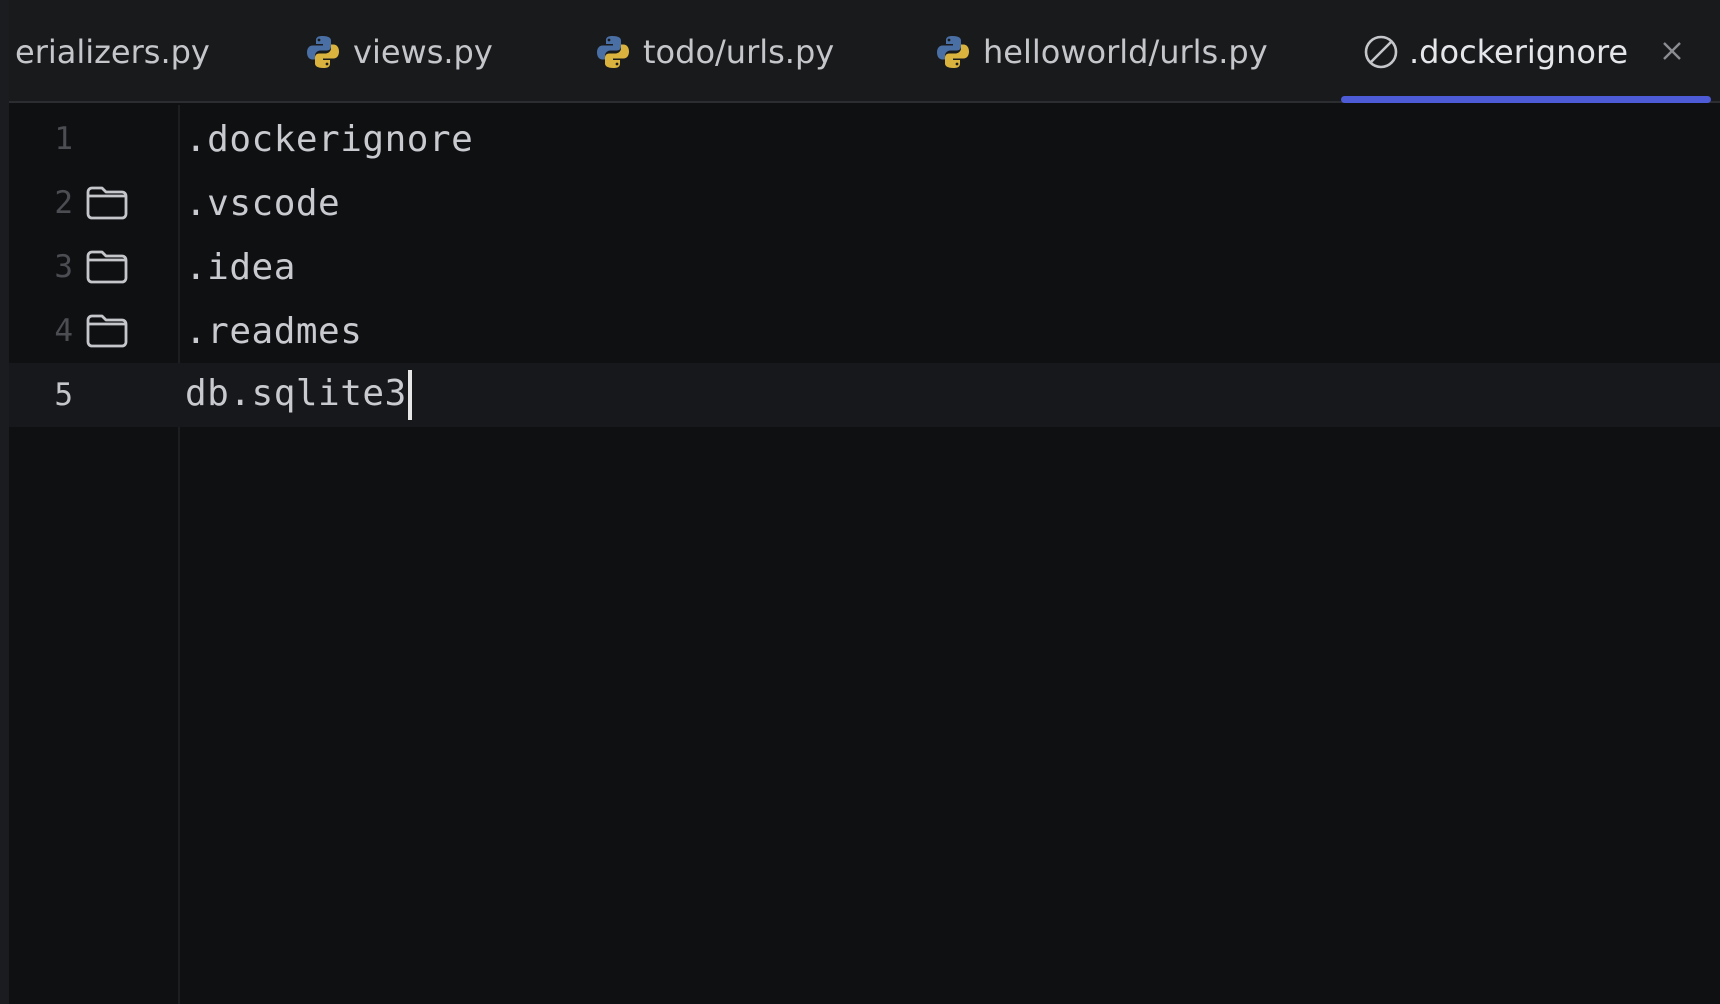 This screenshot has height=1004, width=1720. What do you see at coordinates (63, 267) in the screenshot?
I see `line-number: 3` at bounding box center [63, 267].